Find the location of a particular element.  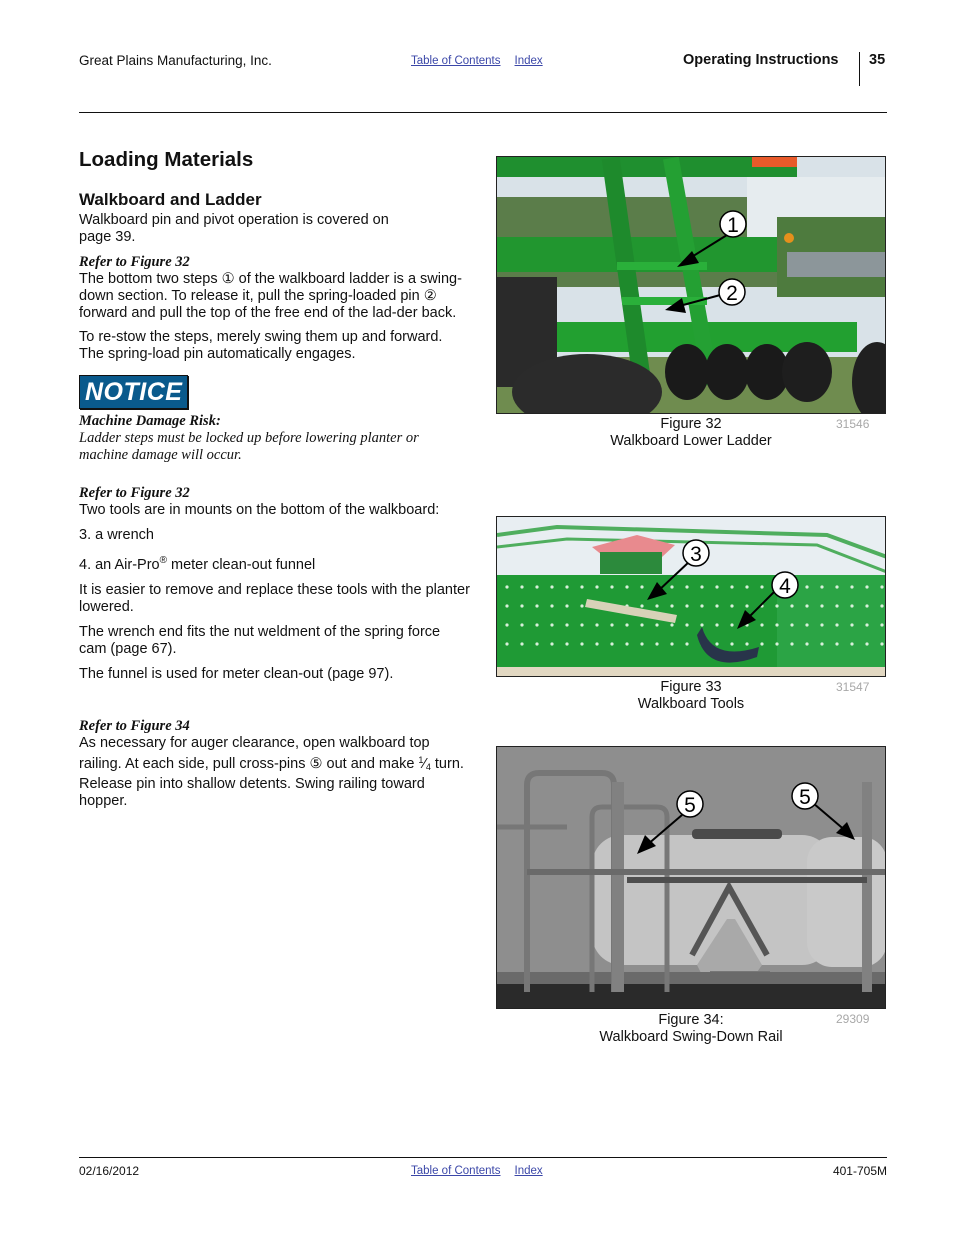

walkboard-swing-down-rail-photo: 5 5 is located at coordinates (691, 877).